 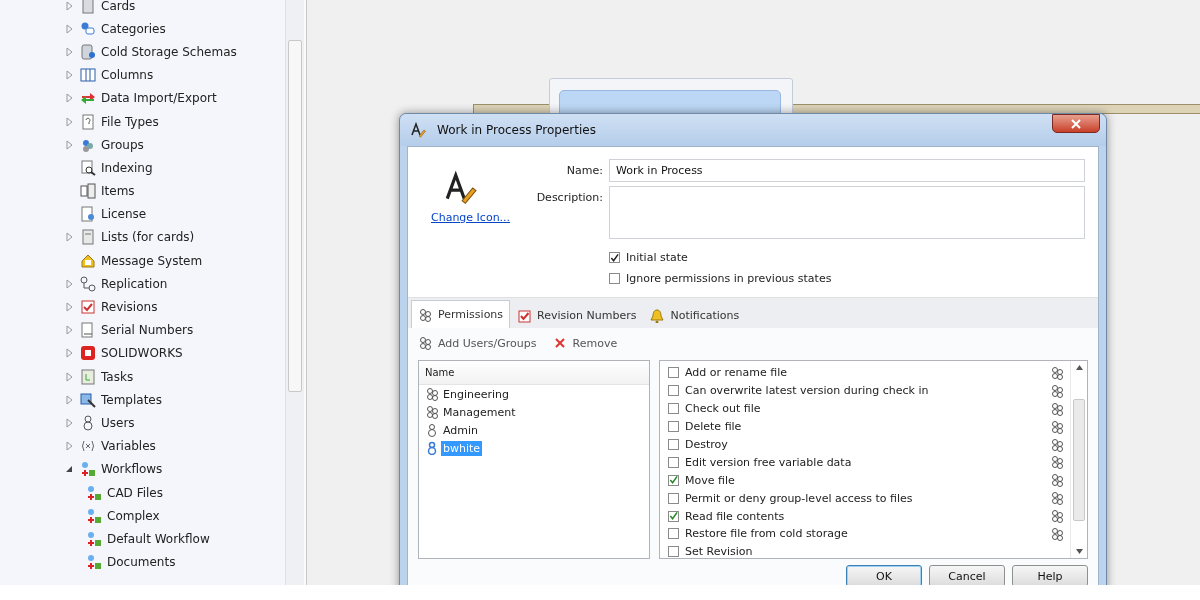 I want to click on tree-item: Workflows, so click(x=174, y=469).